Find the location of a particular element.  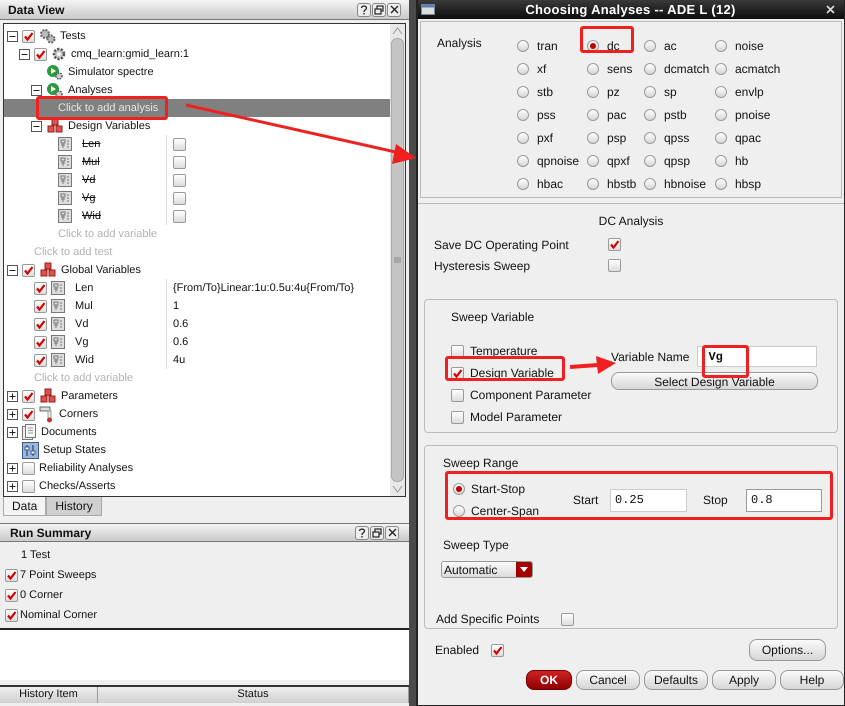

tree-row: Global Variables is located at coordinates (197, 270).